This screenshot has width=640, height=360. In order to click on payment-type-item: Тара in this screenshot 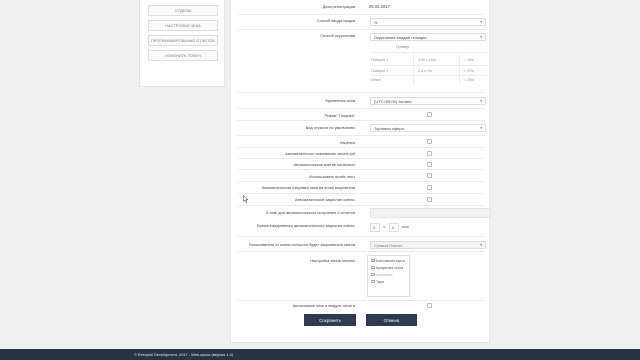, I will do `click(377, 281)`.